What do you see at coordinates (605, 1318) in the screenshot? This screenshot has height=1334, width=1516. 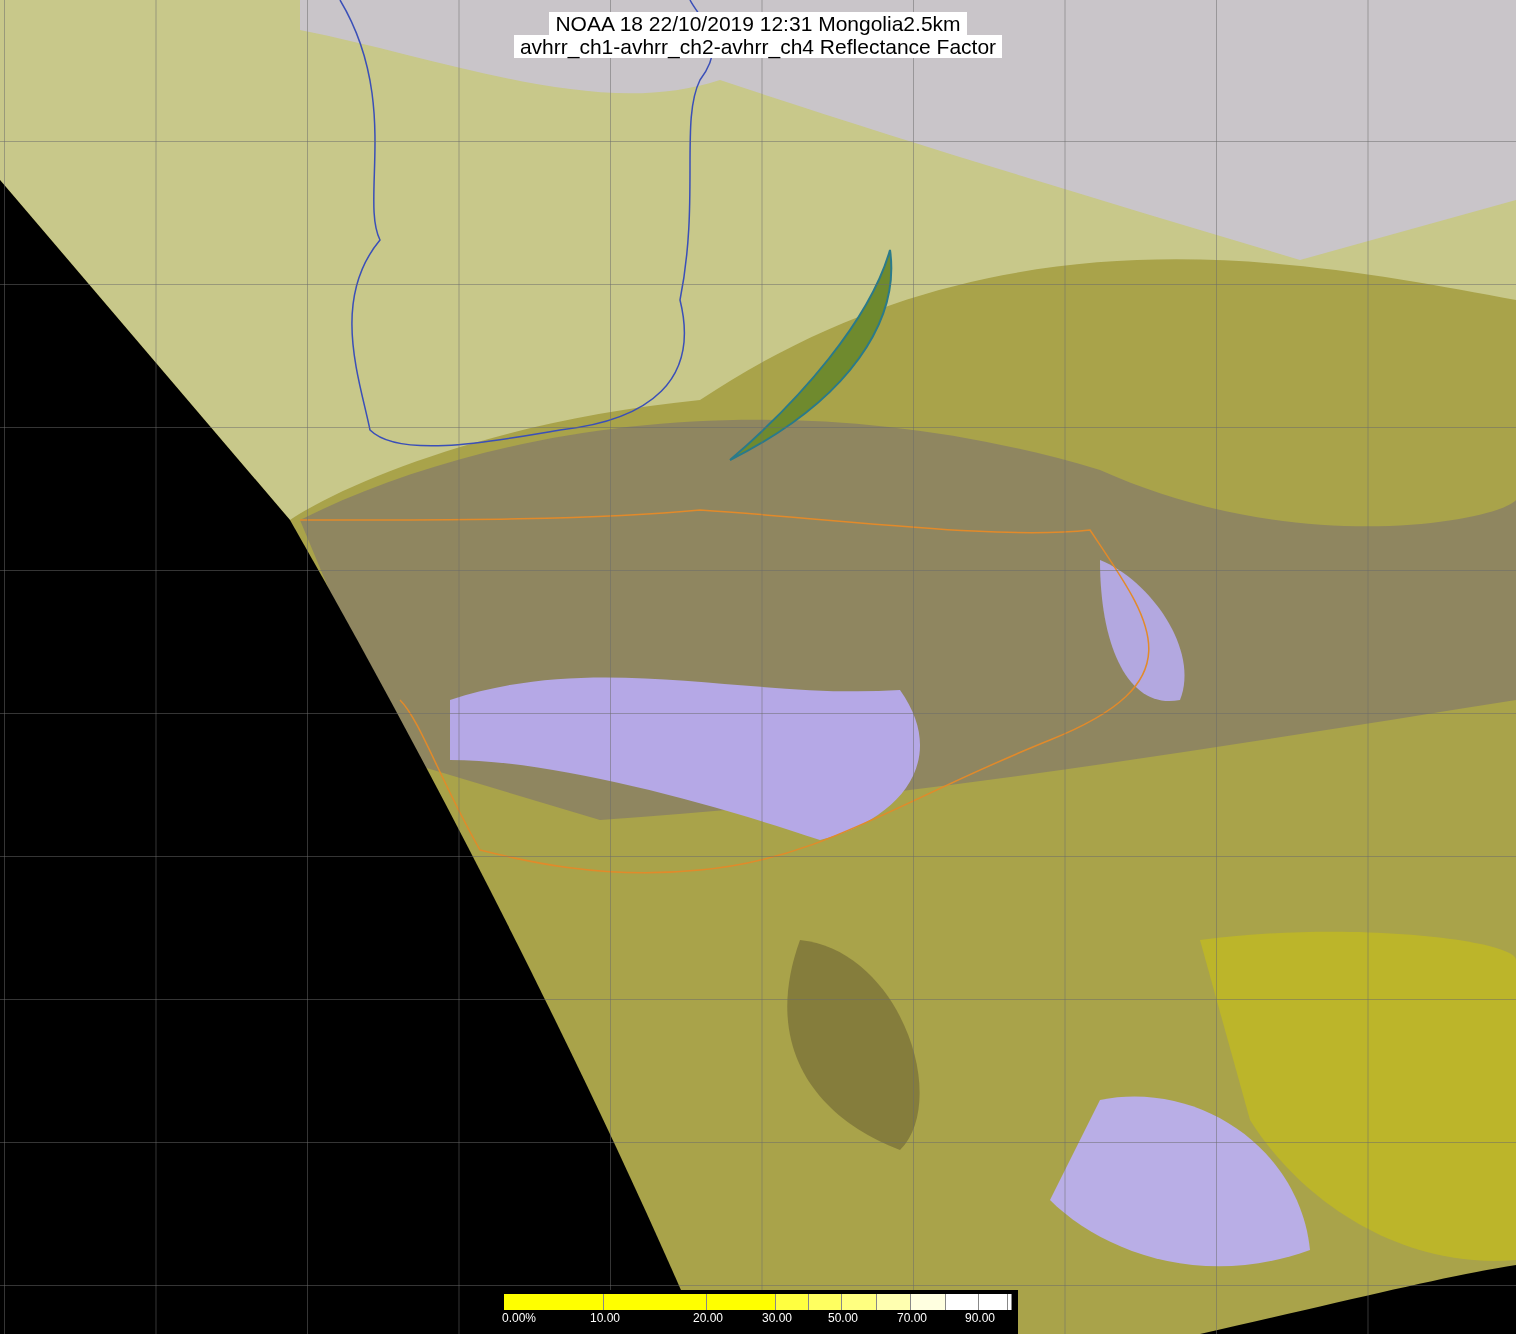 I see `colorbar-label: 10.00` at bounding box center [605, 1318].